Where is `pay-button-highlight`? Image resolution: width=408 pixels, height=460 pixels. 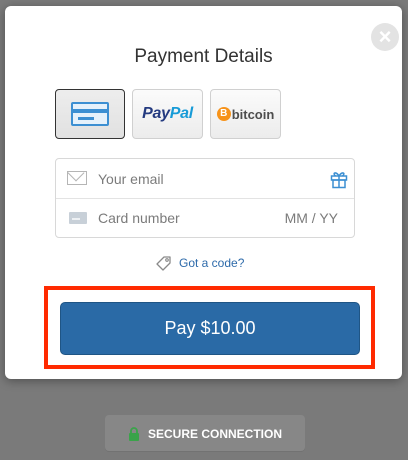
pay-button-highlight is located at coordinates (209, 327).